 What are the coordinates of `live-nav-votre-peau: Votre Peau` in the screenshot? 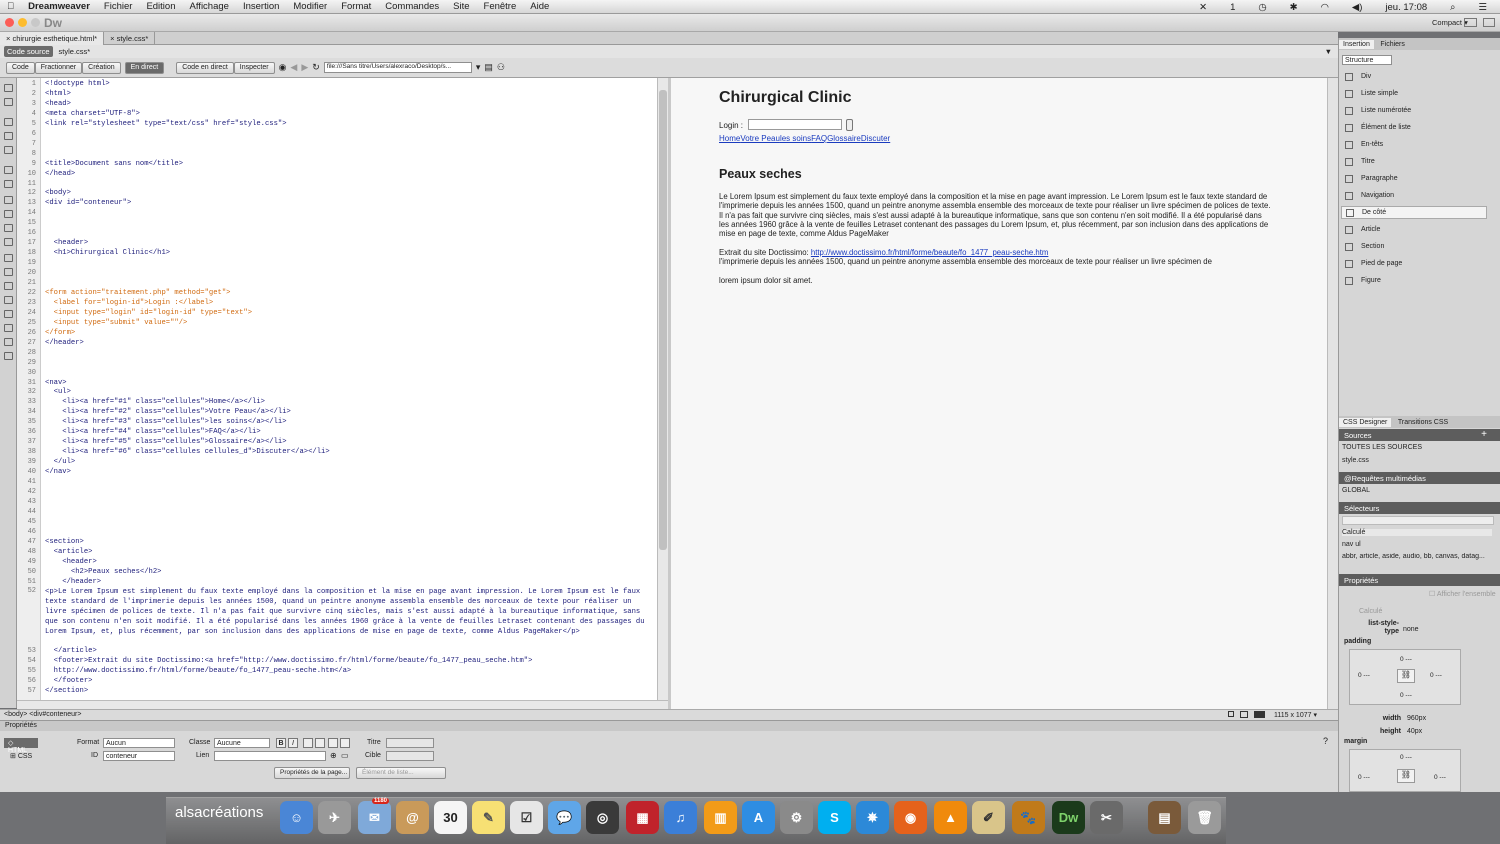 It's located at (760, 138).